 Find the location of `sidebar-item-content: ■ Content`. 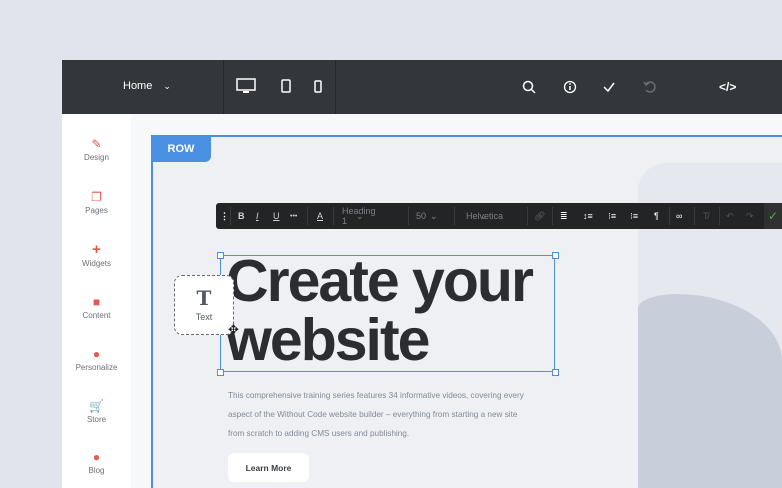

sidebar-item-content: ■ Content is located at coordinates (96, 308).